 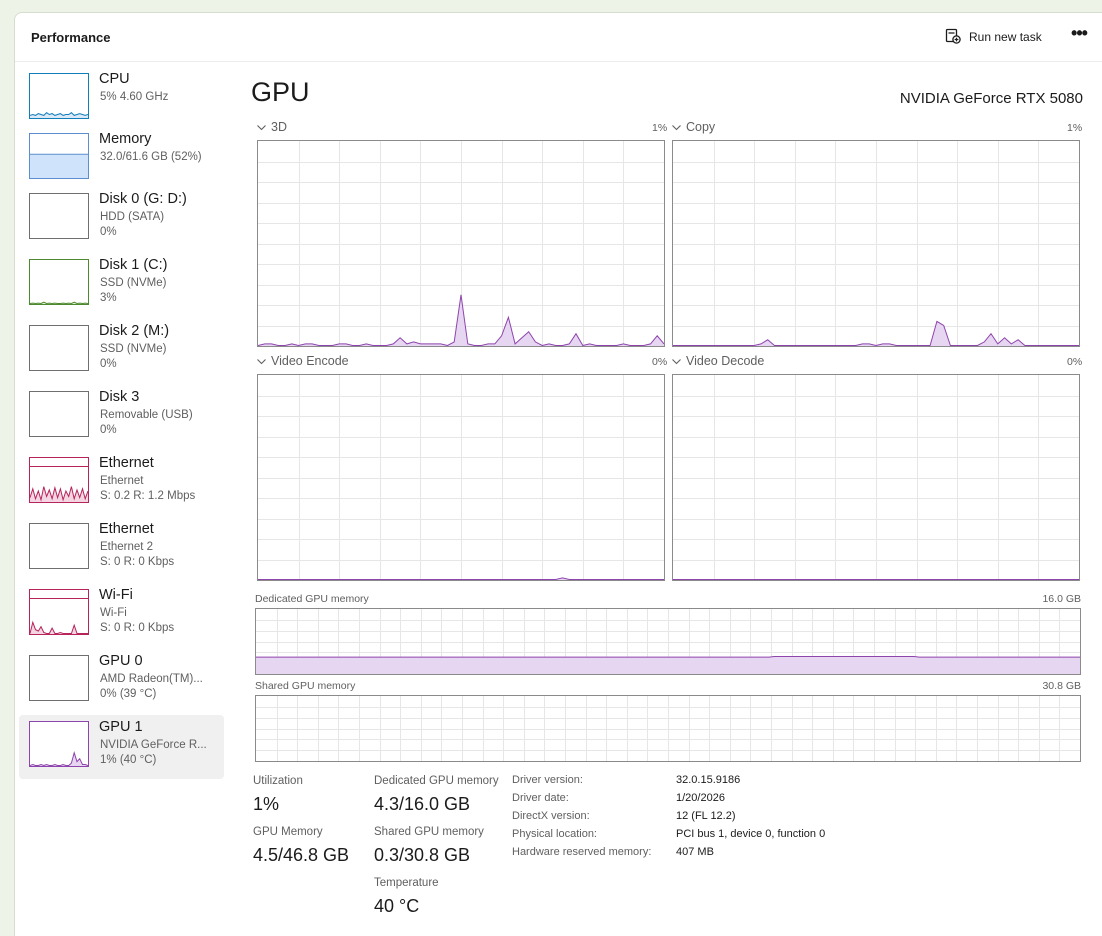 I want to click on sidebar-item-gpu-0-9: GPU 0 AMD Radeon(TM)... 0% (39 °C), so click(x=121, y=681).